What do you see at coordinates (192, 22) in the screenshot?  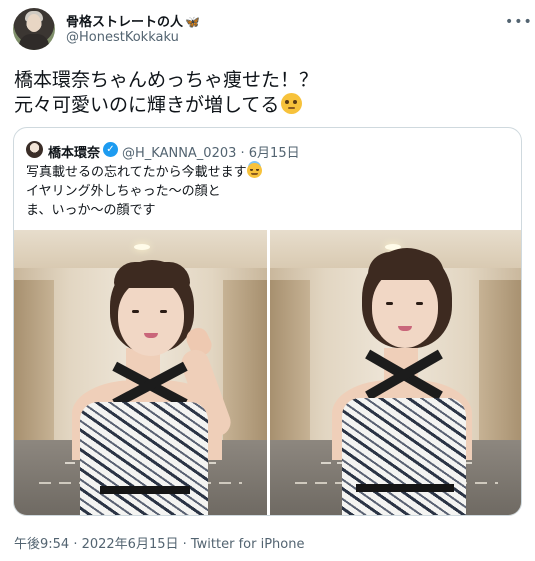 I see `butterfly-emoji-icon: 🦋` at bounding box center [192, 22].